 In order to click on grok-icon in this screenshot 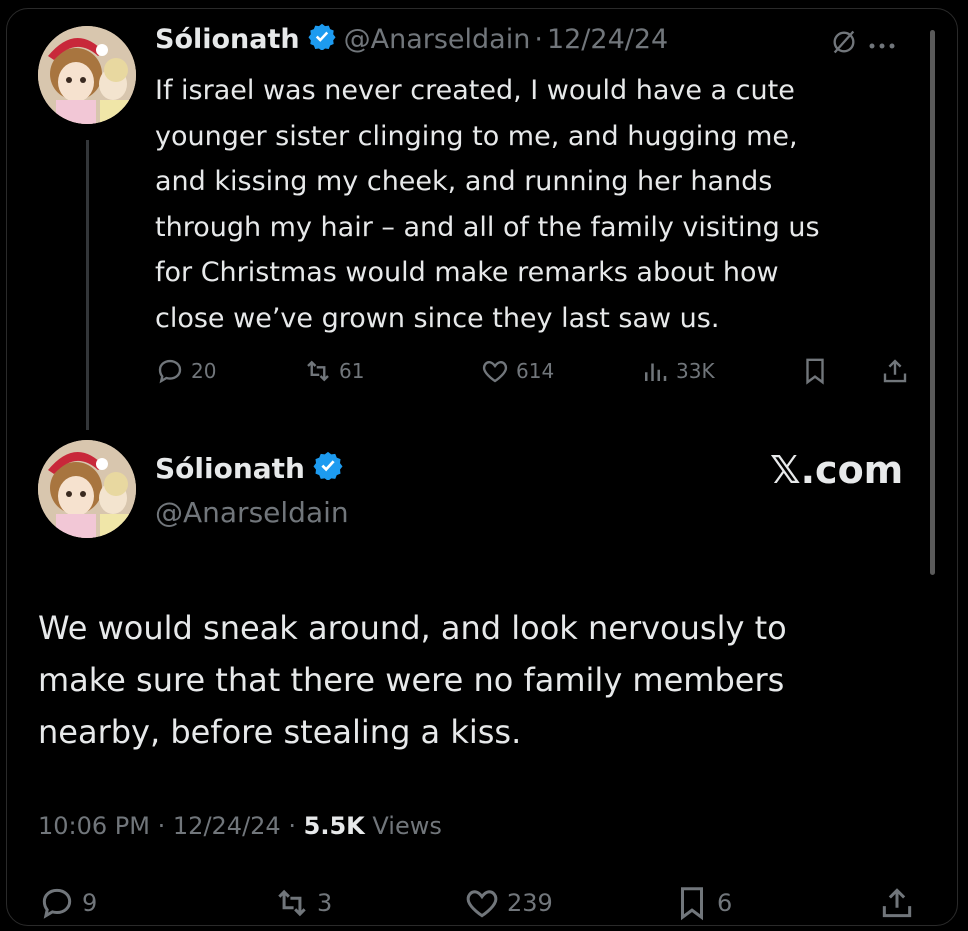, I will do `click(844, 44)`.